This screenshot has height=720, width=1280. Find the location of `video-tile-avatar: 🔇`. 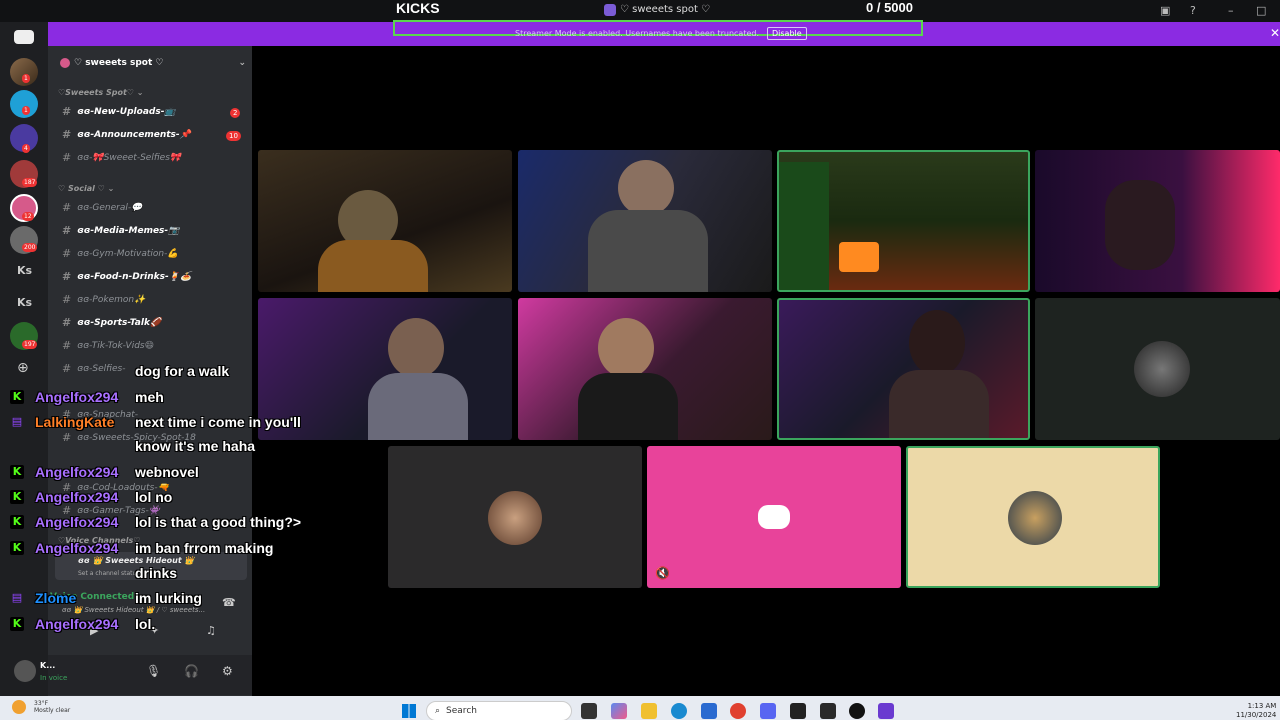

video-tile-avatar: 🔇 is located at coordinates (774, 517).